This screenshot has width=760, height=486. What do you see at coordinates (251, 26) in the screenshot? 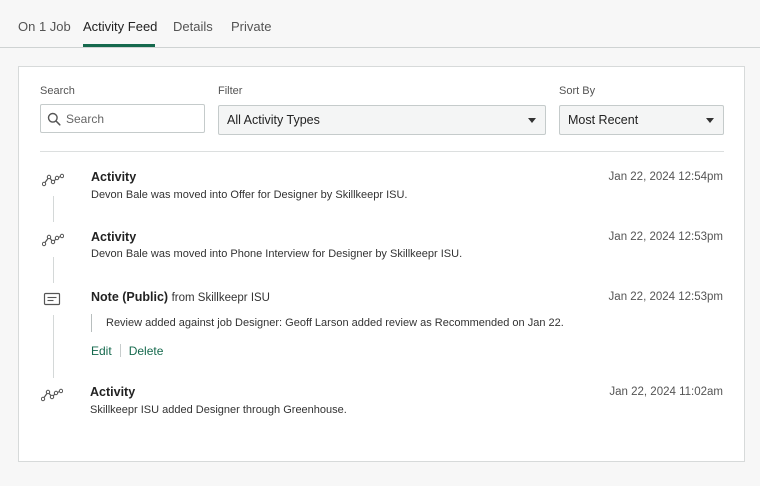
I see `tab-private: Private` at bounding box center [251, 26].